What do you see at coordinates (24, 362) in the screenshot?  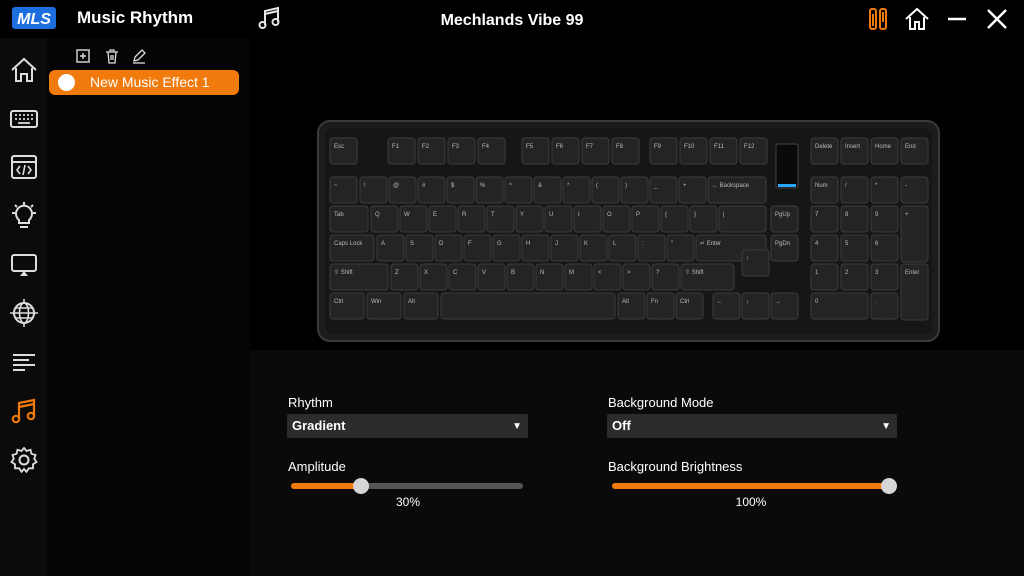 I see `nav-list` at bounding box center [24, 362].